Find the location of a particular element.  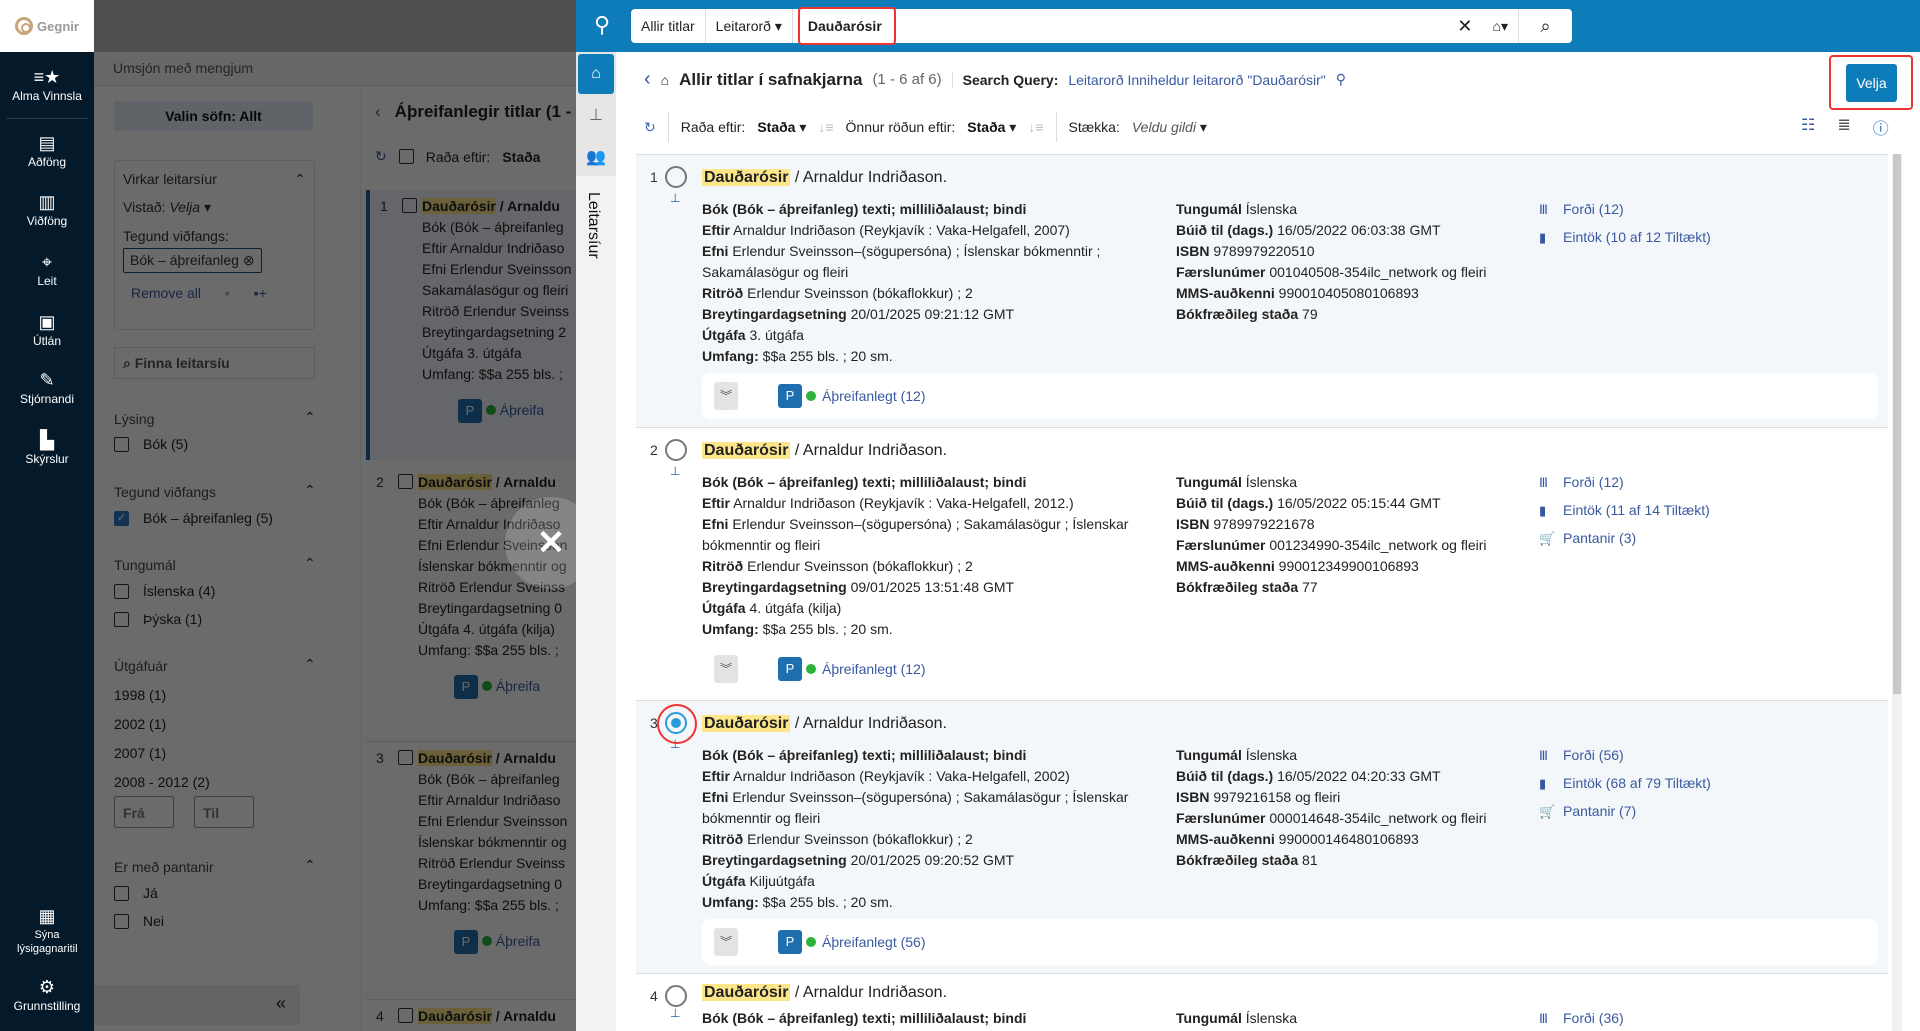

scrollbar is located at coordinates (1897, 592).